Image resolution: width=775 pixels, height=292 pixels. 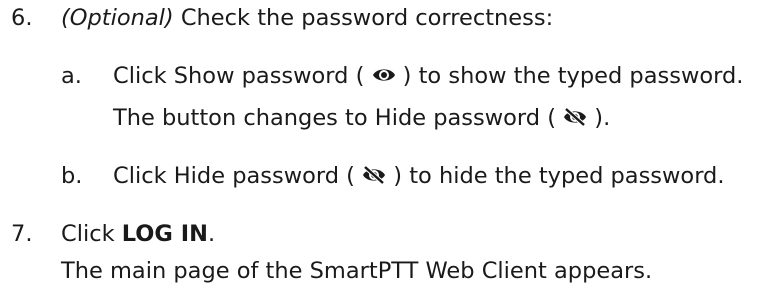 I want to click on substep-a-prefix: Click Show password (, so click(x=242, y=76).